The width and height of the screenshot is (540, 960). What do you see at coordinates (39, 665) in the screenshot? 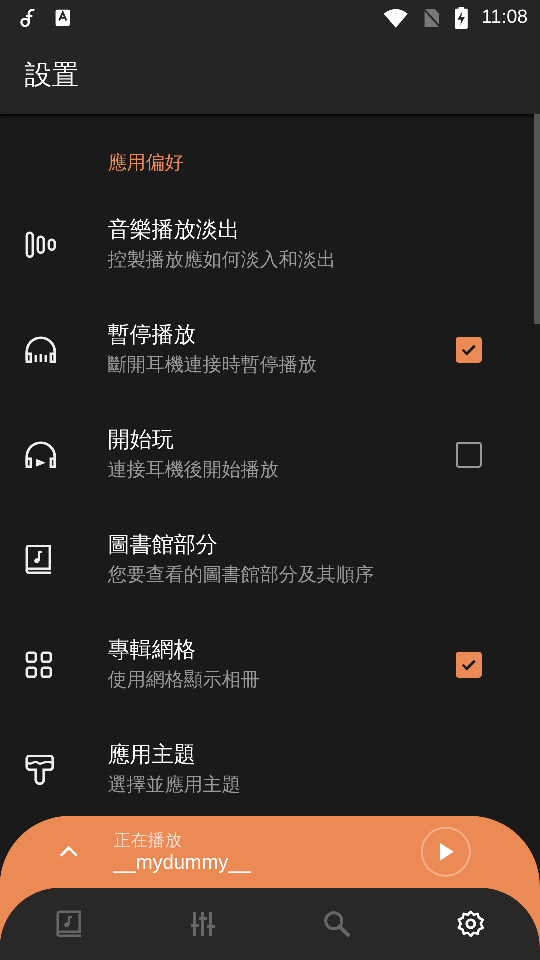
I see `grid-icon` at bounding box center [39, 665].